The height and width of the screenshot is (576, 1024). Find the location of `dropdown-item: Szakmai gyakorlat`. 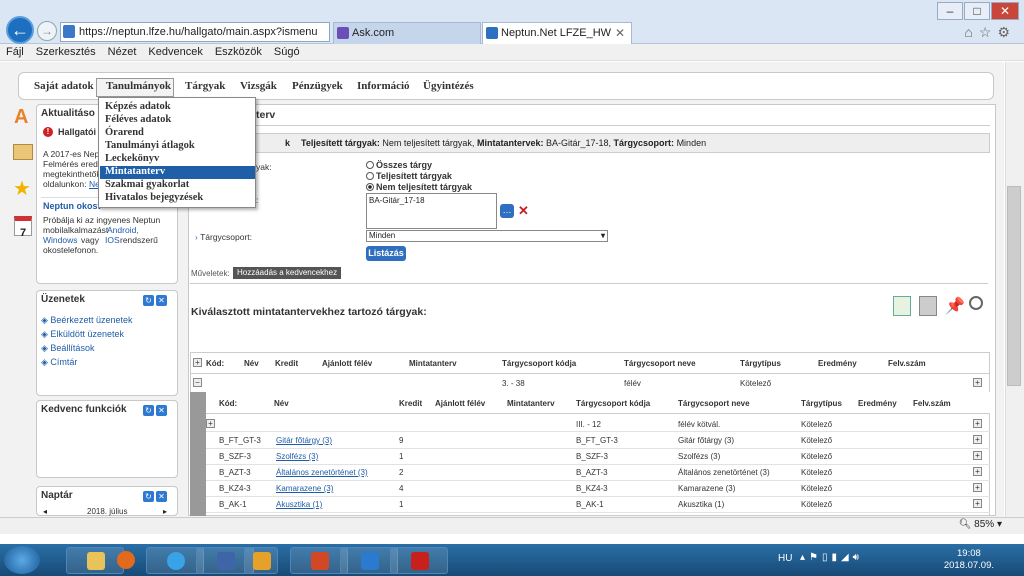

dropdown-item: Szakmai gyakorlat is located at coordinates (147, 184).